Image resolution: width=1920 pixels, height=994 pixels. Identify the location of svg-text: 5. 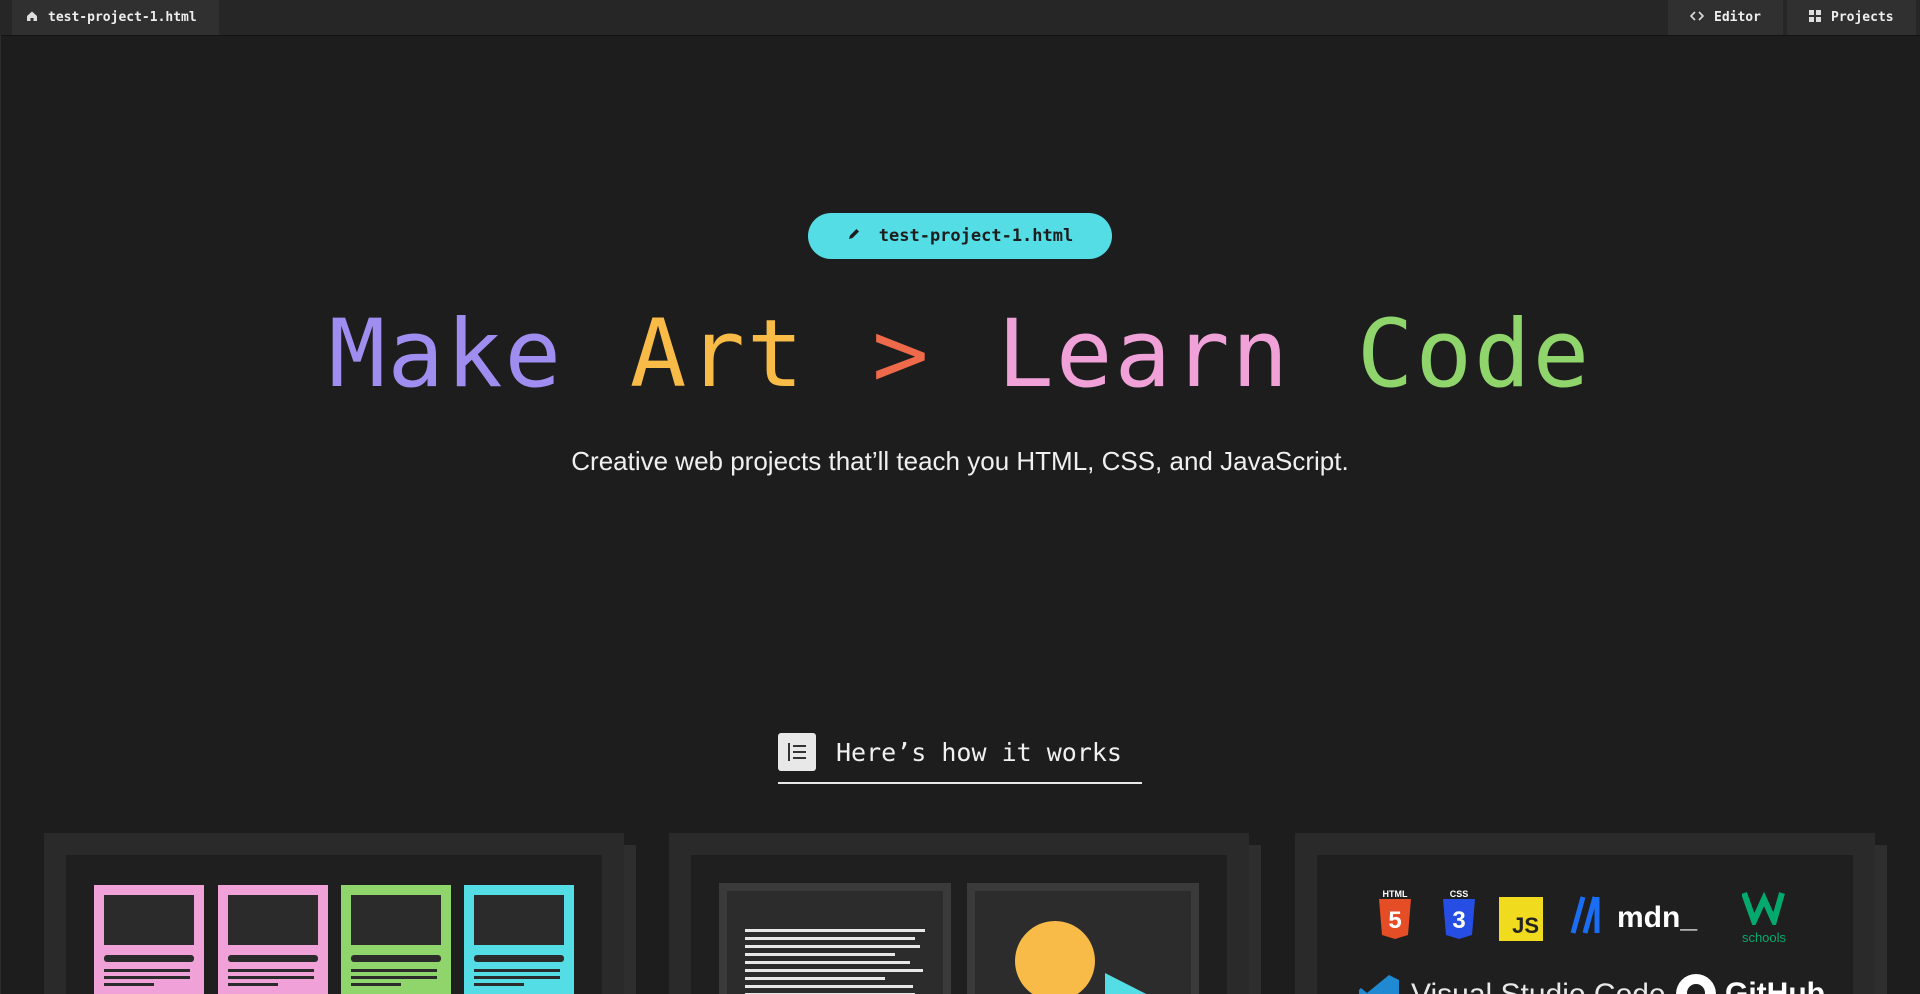
(1394, 920).